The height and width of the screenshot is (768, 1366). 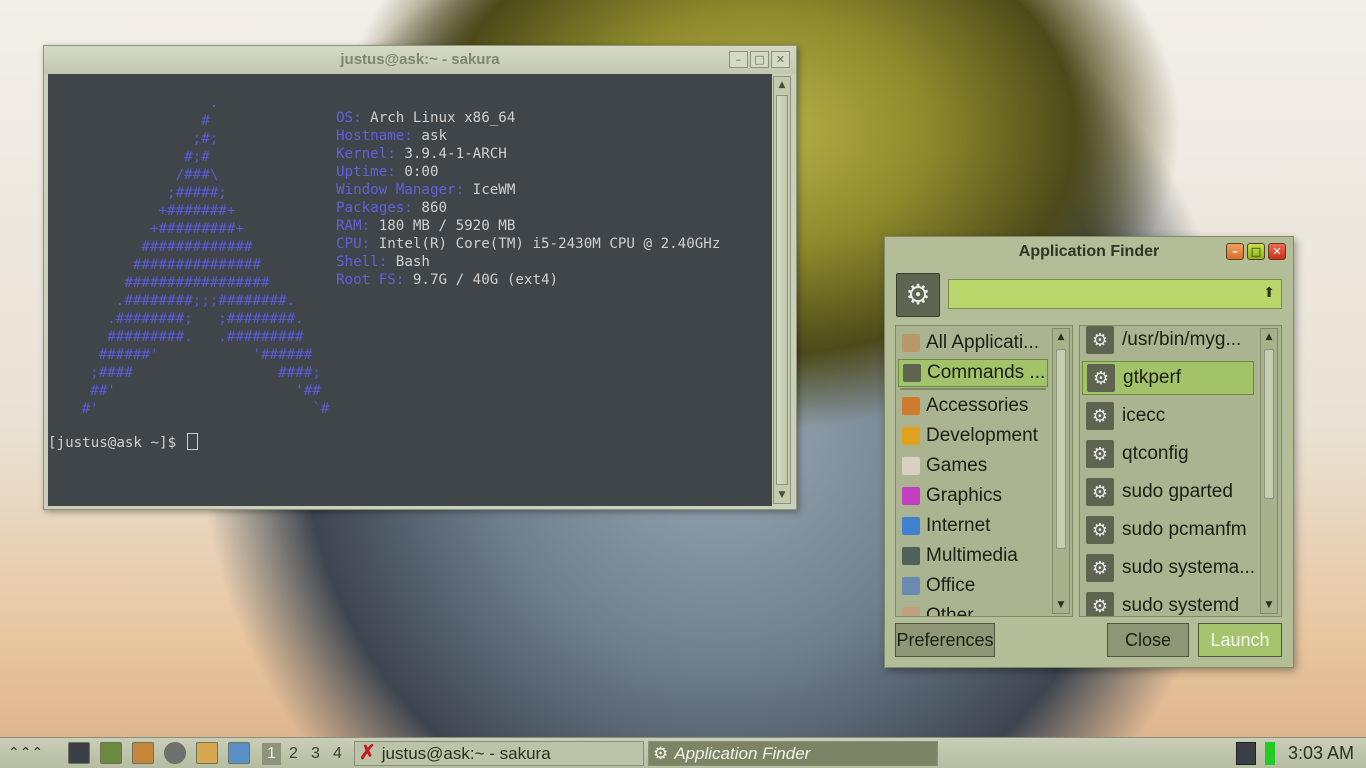 I want to click on category-graphics: Graphics, so click(x=973, y=496).